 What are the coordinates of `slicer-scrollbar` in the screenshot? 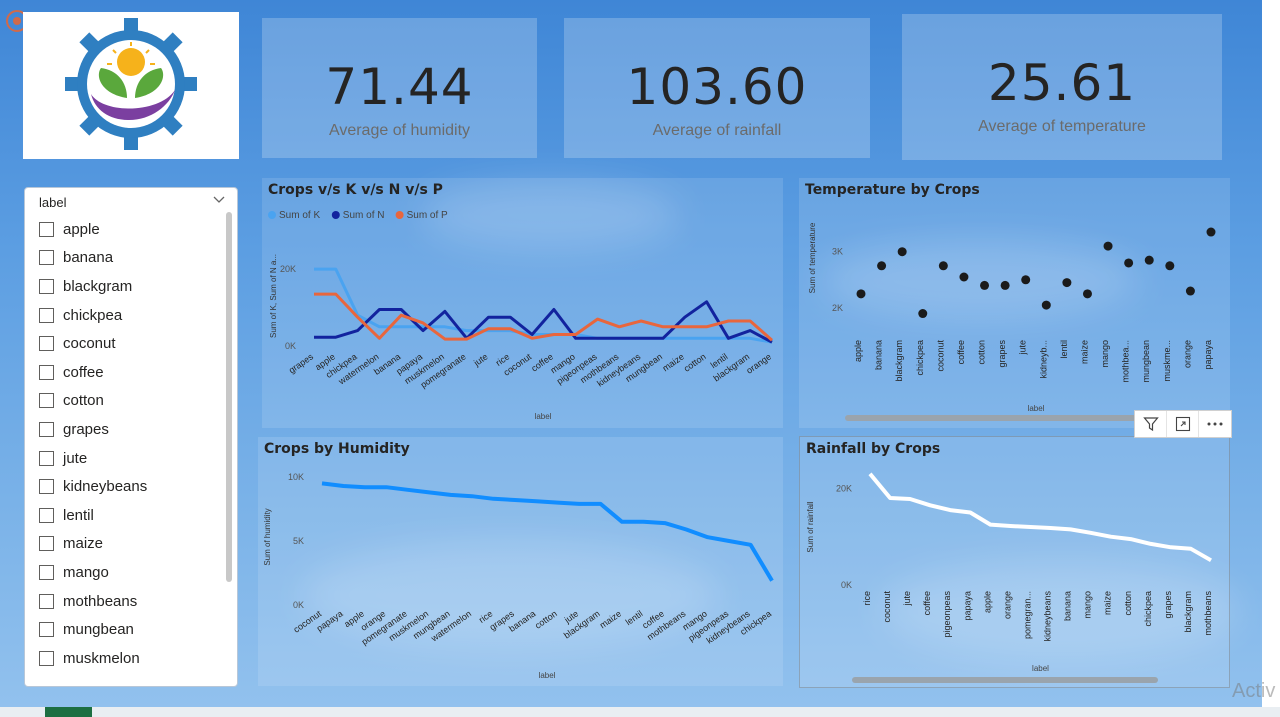 It's located at (229, 397).